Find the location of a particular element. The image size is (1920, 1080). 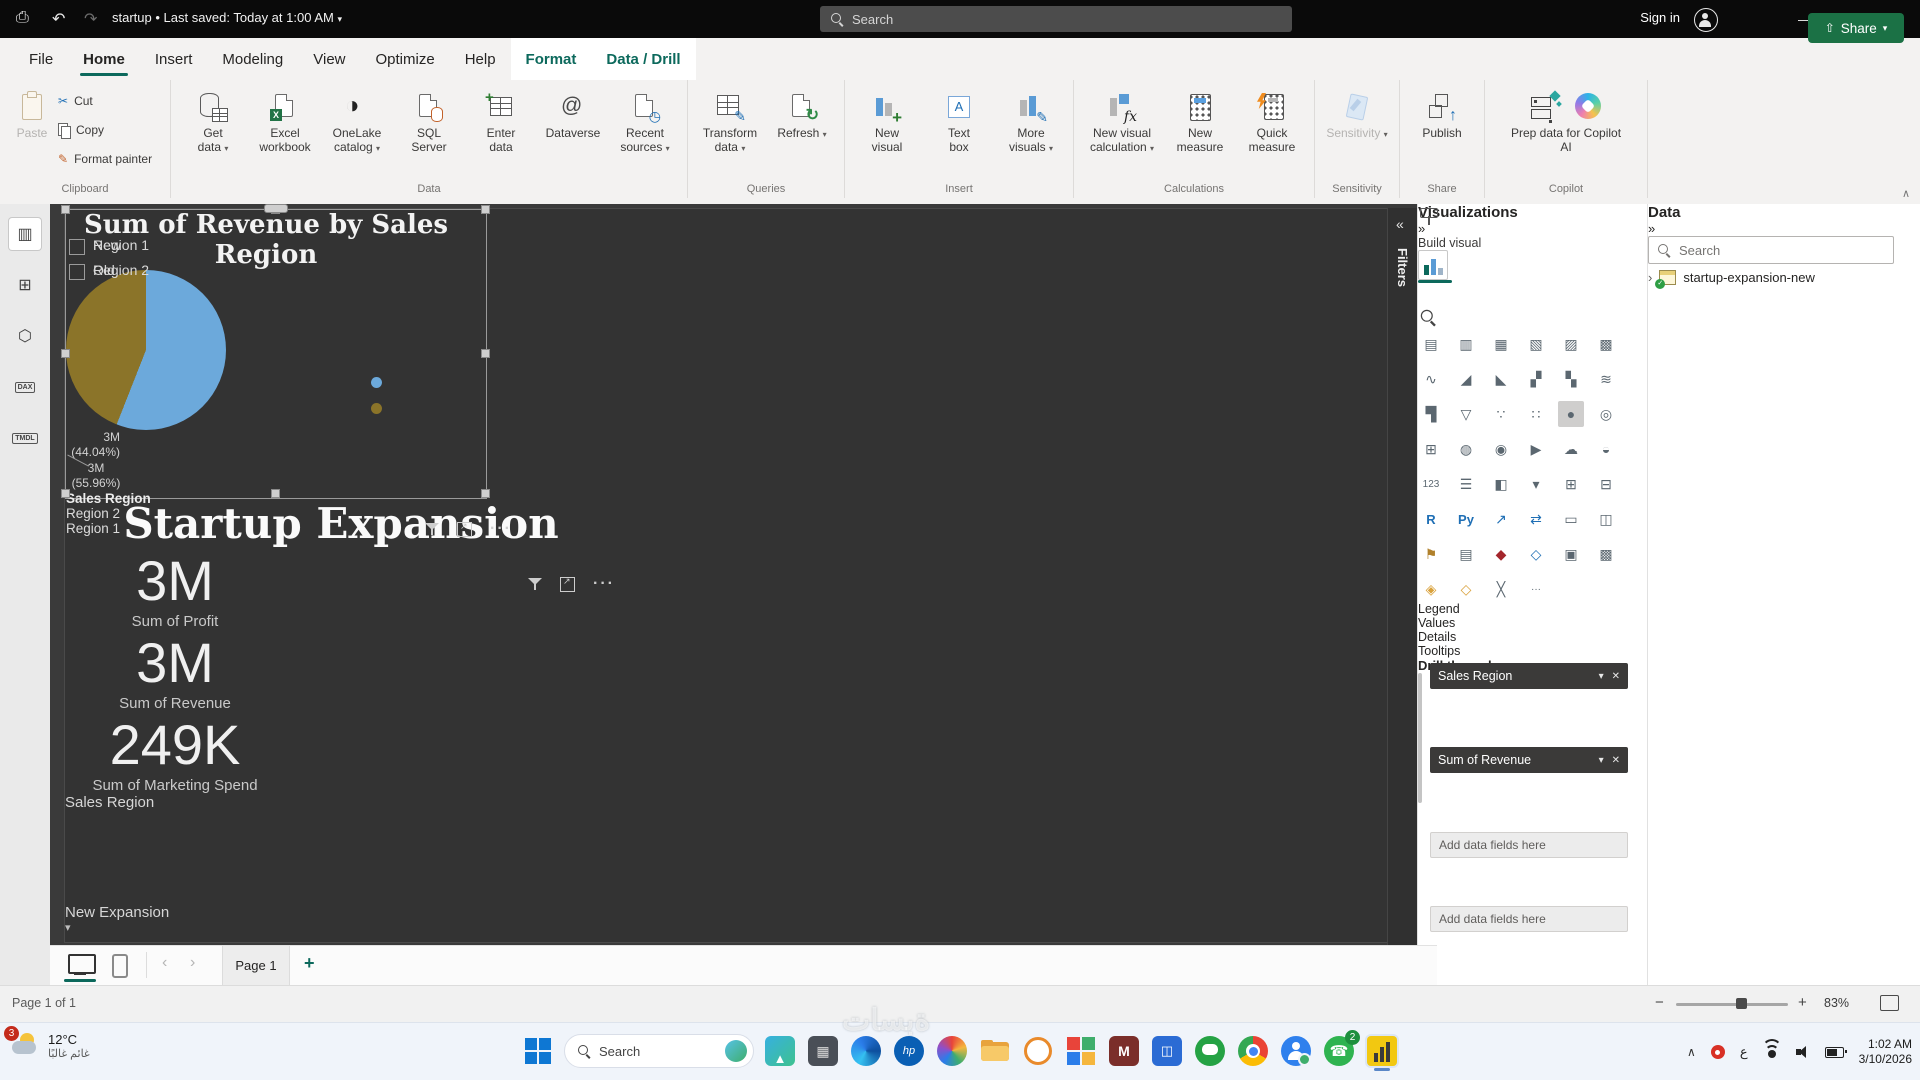

visual-type-scatter-chart: ∵ is located at coordinates (1501, 414).